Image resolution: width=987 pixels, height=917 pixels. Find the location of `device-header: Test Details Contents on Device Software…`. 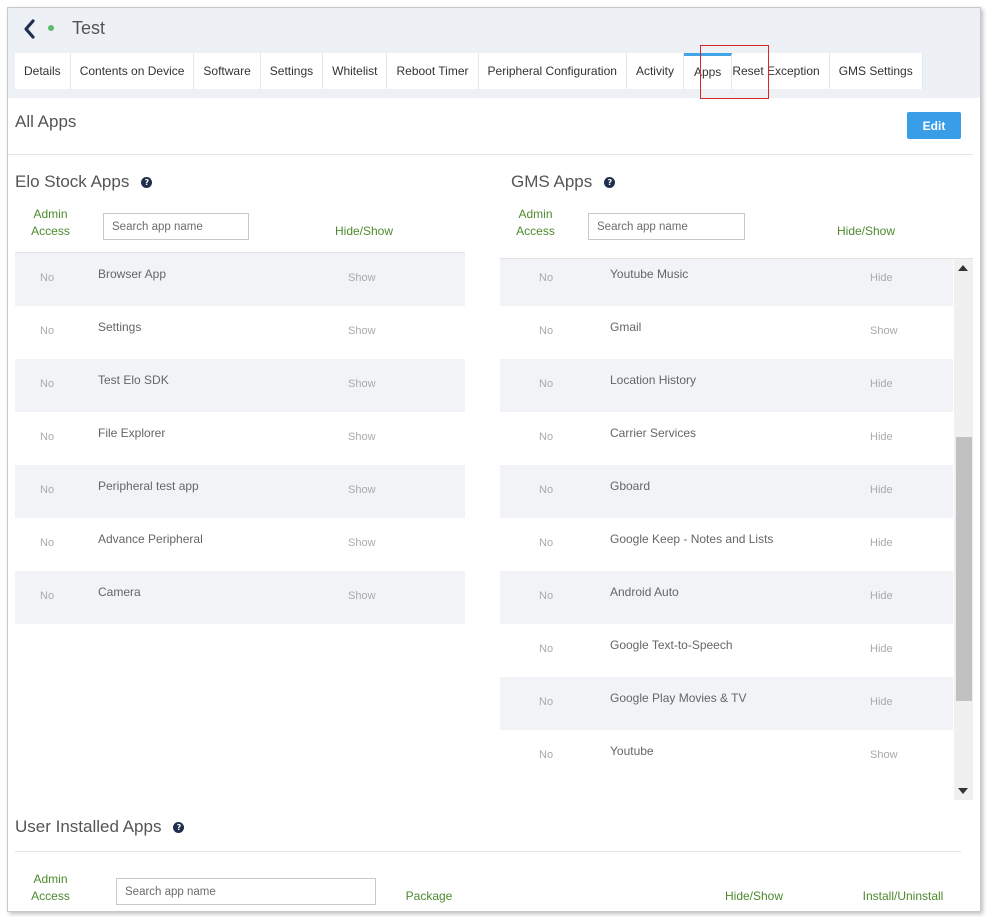

device-header: Test Details Contents on Device Software… is located at coordinates (494, 53).